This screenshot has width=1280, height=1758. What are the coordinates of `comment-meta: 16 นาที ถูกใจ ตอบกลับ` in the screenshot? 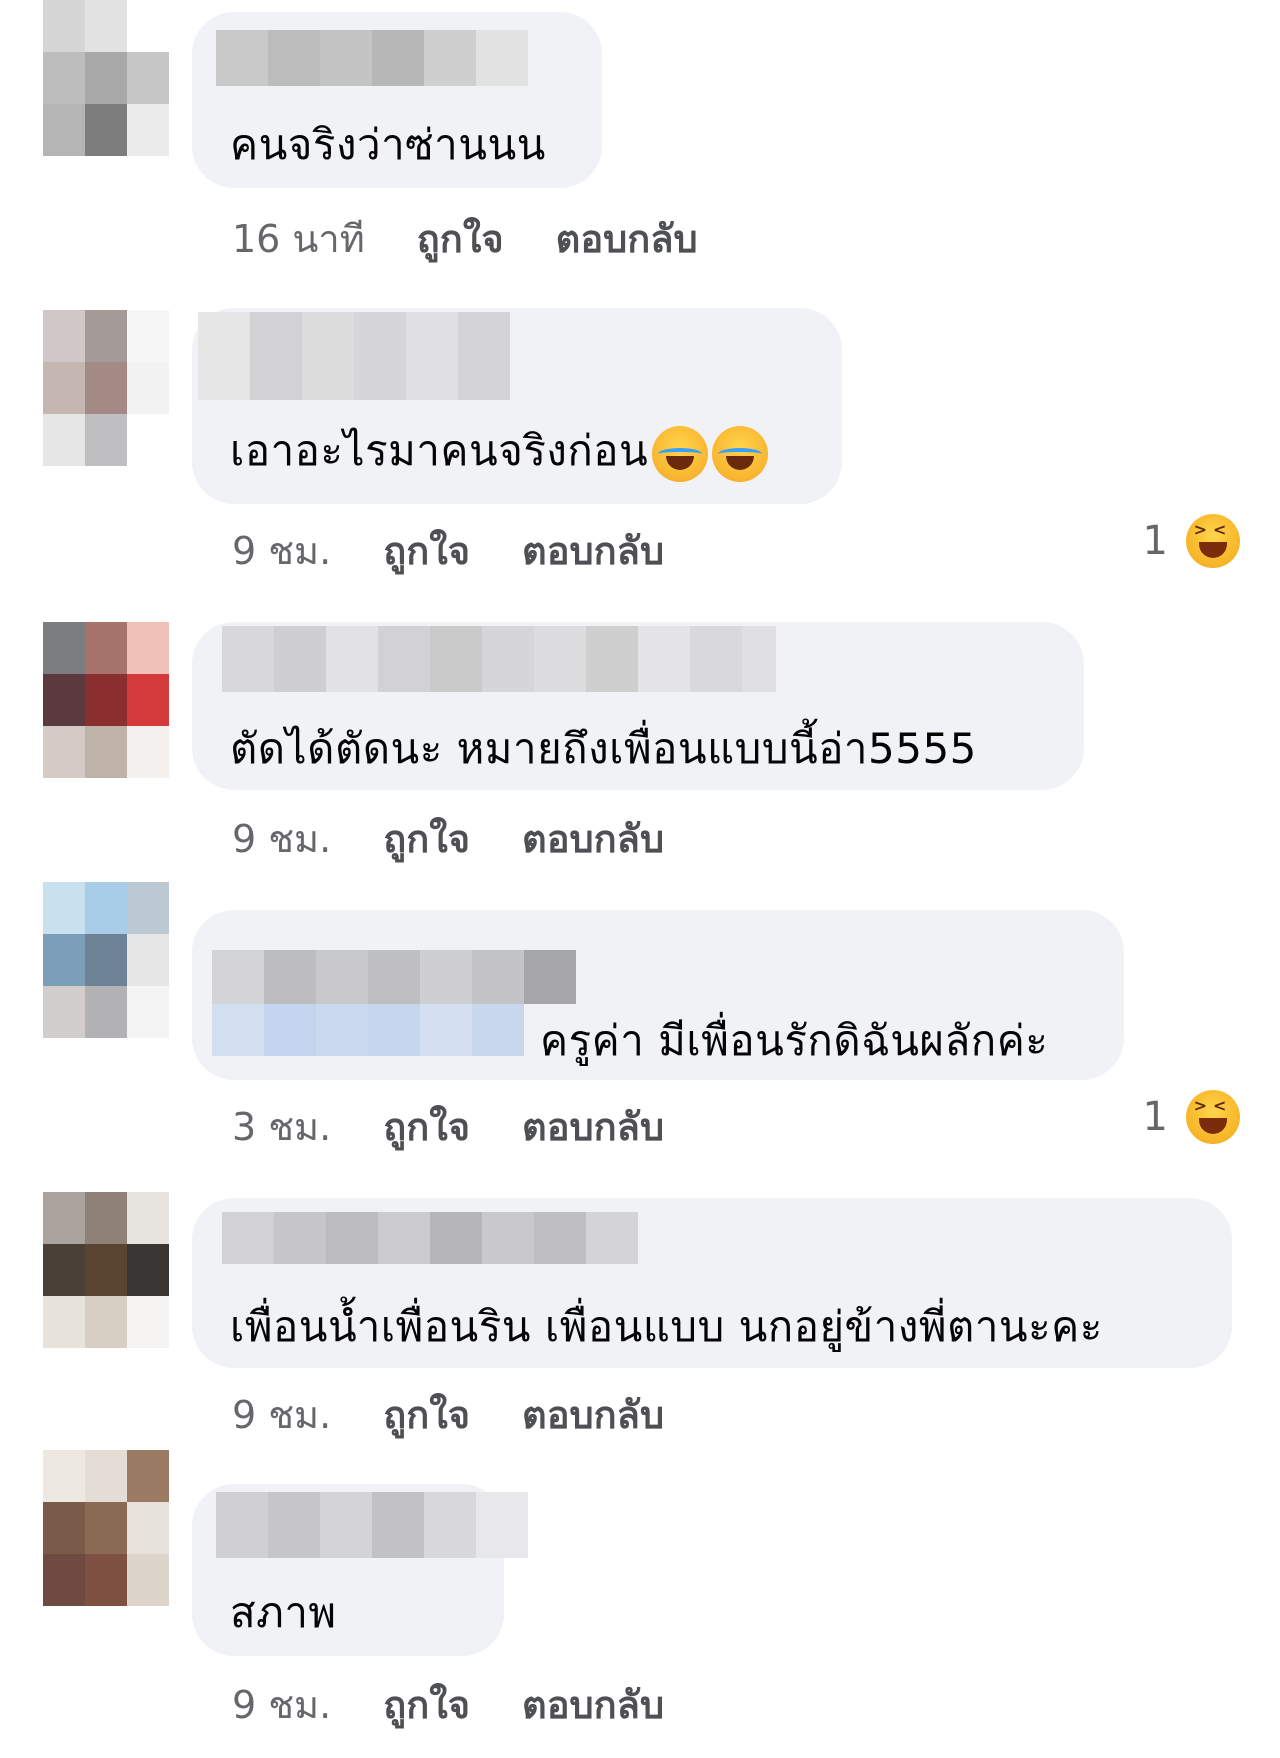 It's located at (465, 238).